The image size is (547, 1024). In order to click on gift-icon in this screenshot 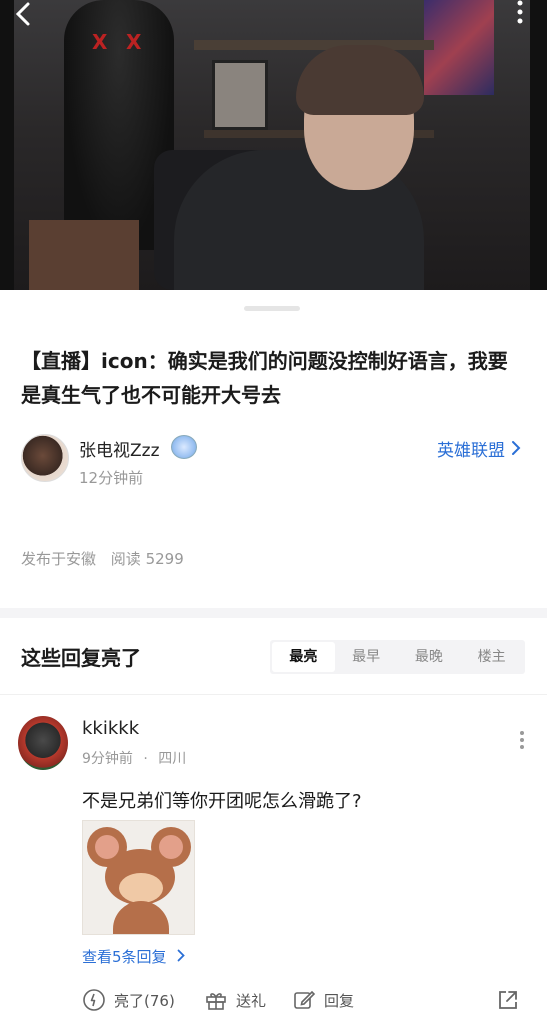, I will do `click(216, 1000)`.